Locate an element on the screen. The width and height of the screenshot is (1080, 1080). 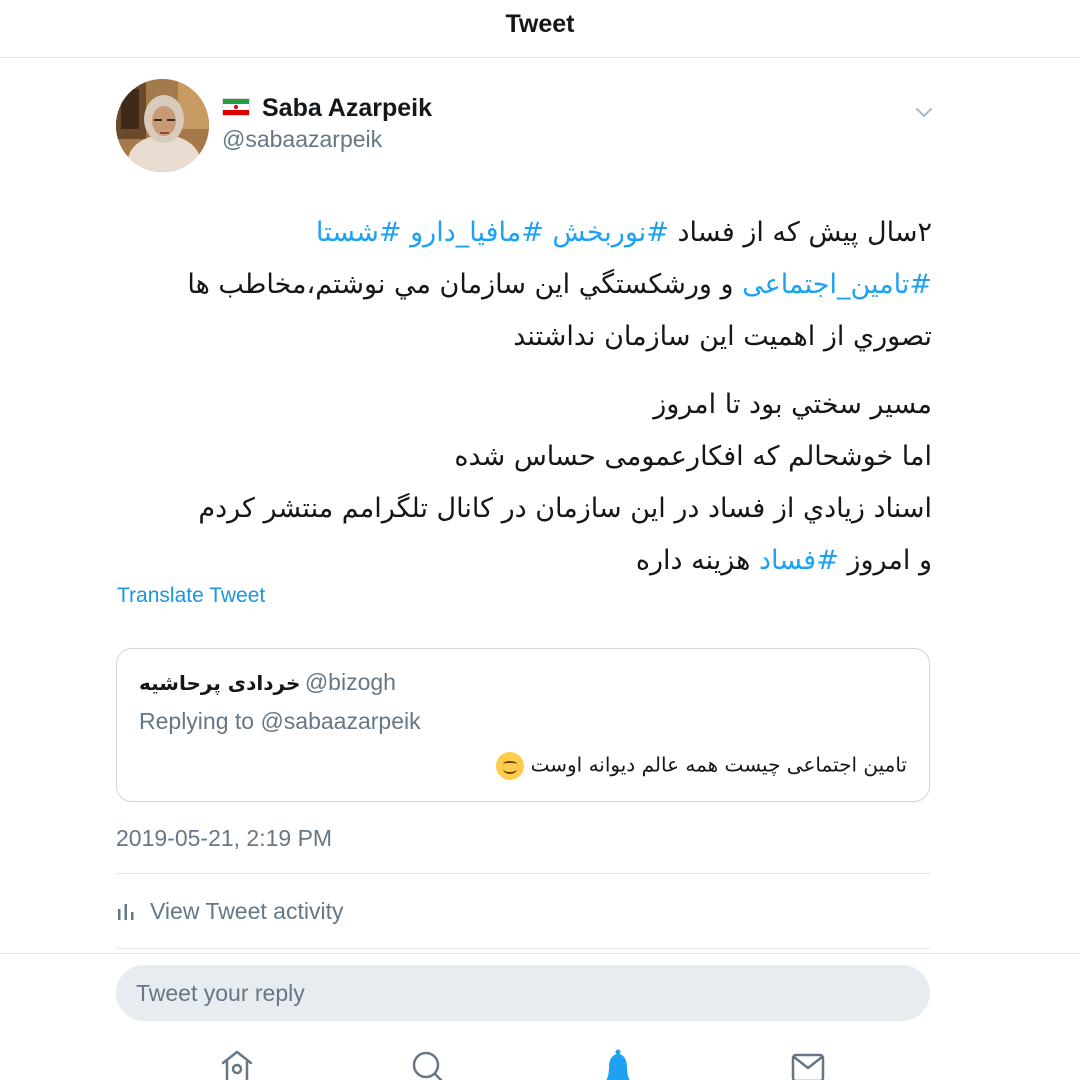
translate-tweet-link: Translate Tweet is located at coordinates (191, 596).